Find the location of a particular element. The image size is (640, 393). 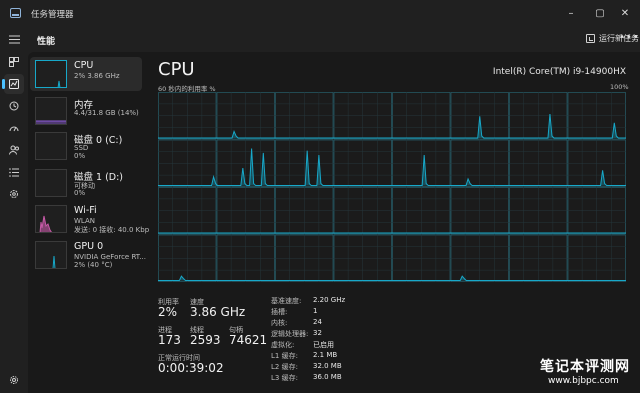

resource-item-wifi: Wi-Fi WLAN 发送: 0 接收: 40.0 Kbp is located at coordinates (89, 219).